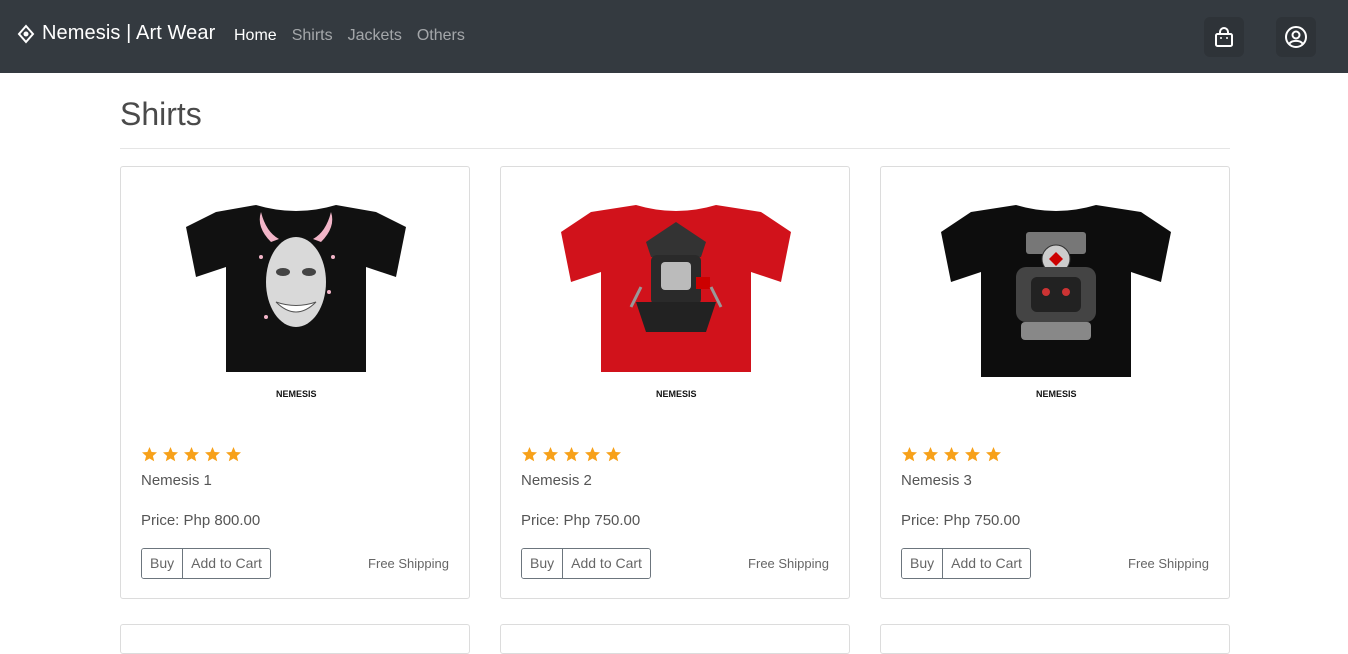 Image resolution: width=1348 pixels, height=654 pixels. Describe the element at coordinates (675, 148) in the screenshot. I see `divider` at that location.